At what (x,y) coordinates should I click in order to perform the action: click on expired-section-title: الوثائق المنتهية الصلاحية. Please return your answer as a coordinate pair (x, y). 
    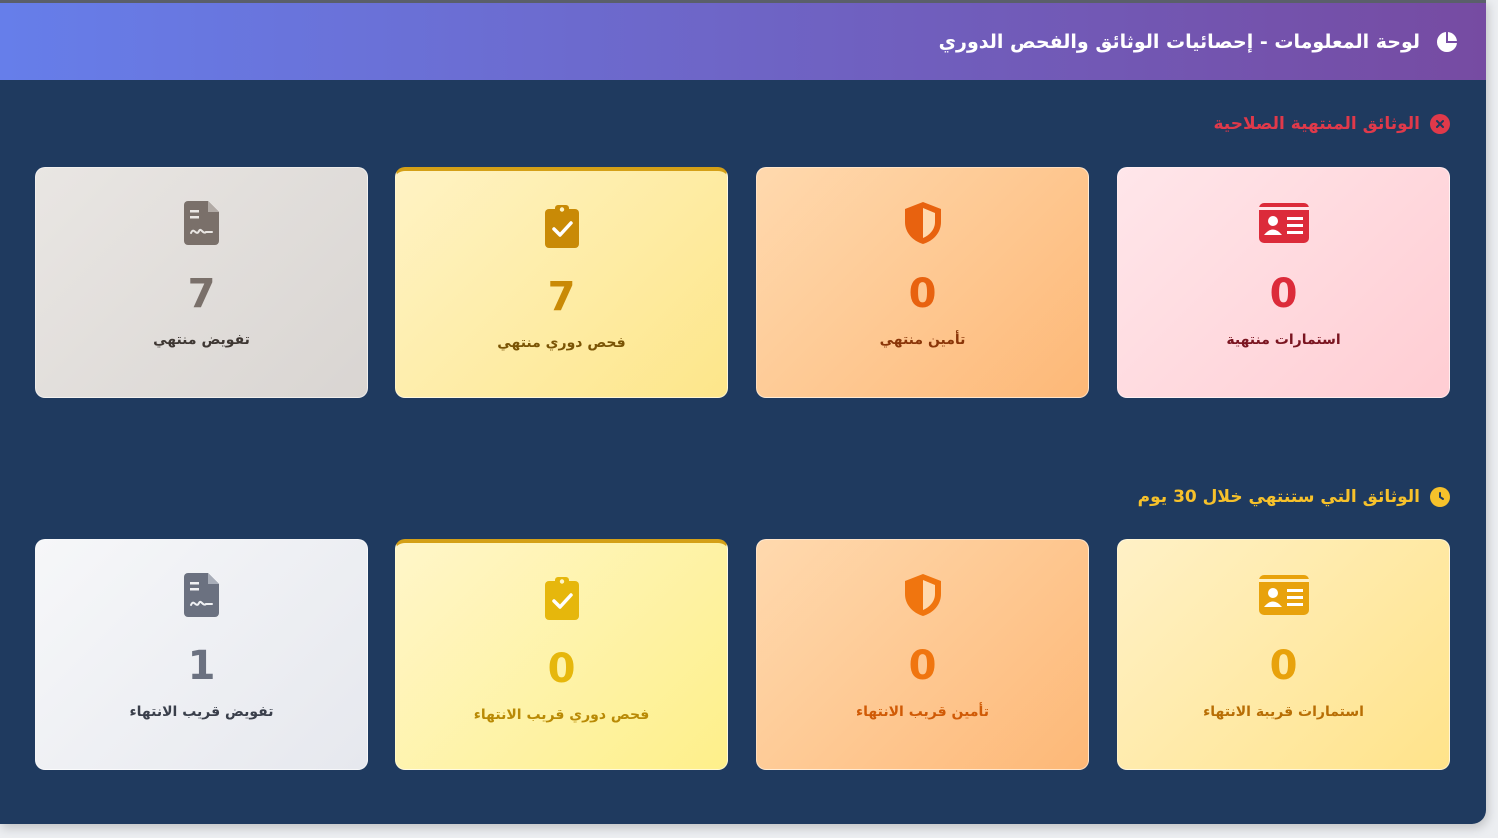
    Looking at the image, I should click on (1331, 124).